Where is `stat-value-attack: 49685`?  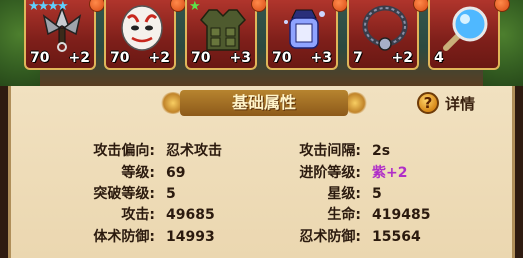
stat-value-attack: 49685 is located at coordinates (190, 215).